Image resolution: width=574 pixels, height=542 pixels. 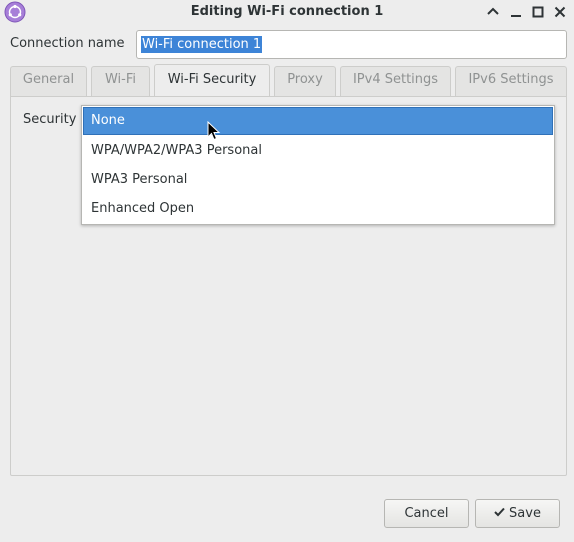 I want to click on cancel-button-label: Cancel, so click(x=426, y=513).